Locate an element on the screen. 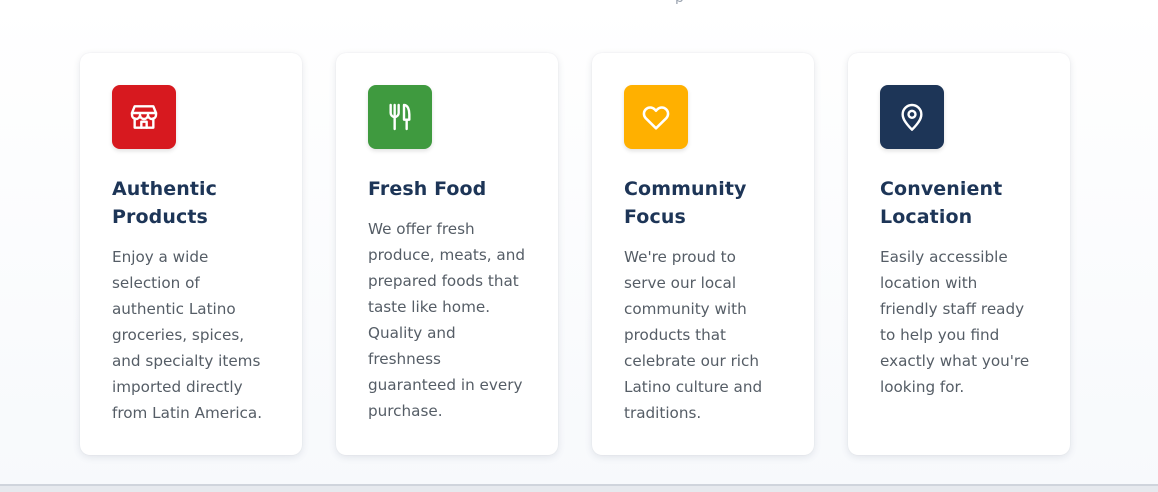  clipped-heading-fragment: p is located at coordinates (685, 2).